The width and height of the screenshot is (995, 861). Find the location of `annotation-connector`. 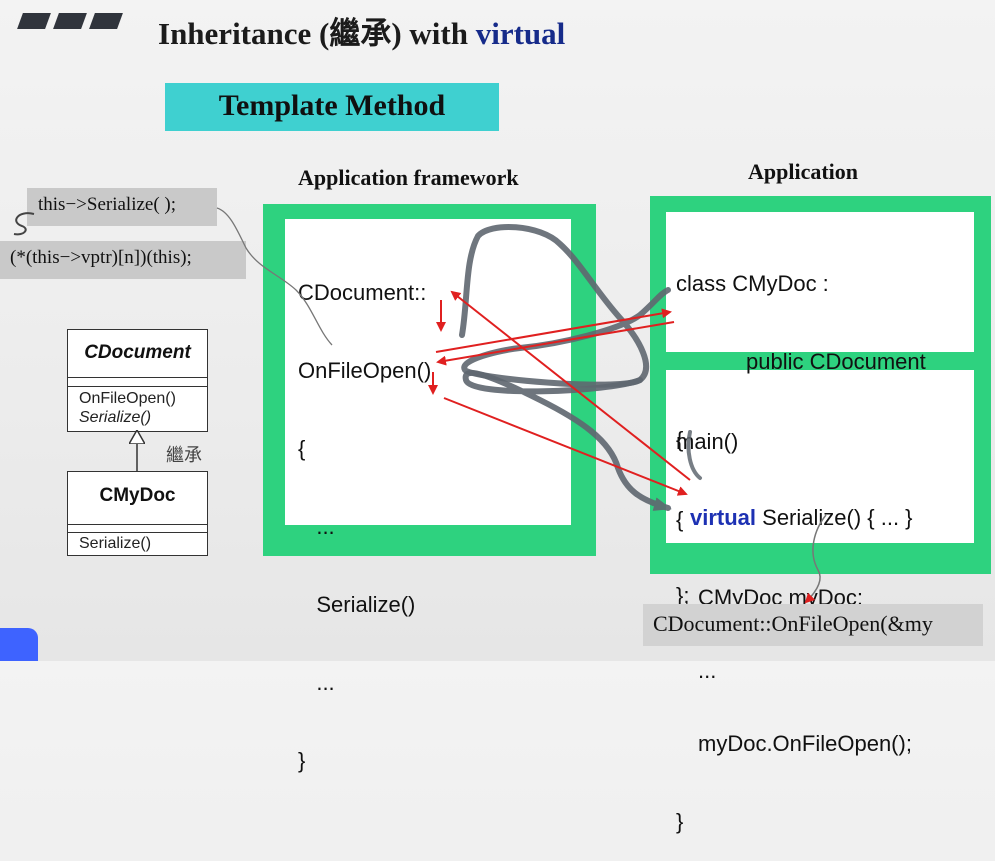

annotation-connector is located at coordinates (274, 276).